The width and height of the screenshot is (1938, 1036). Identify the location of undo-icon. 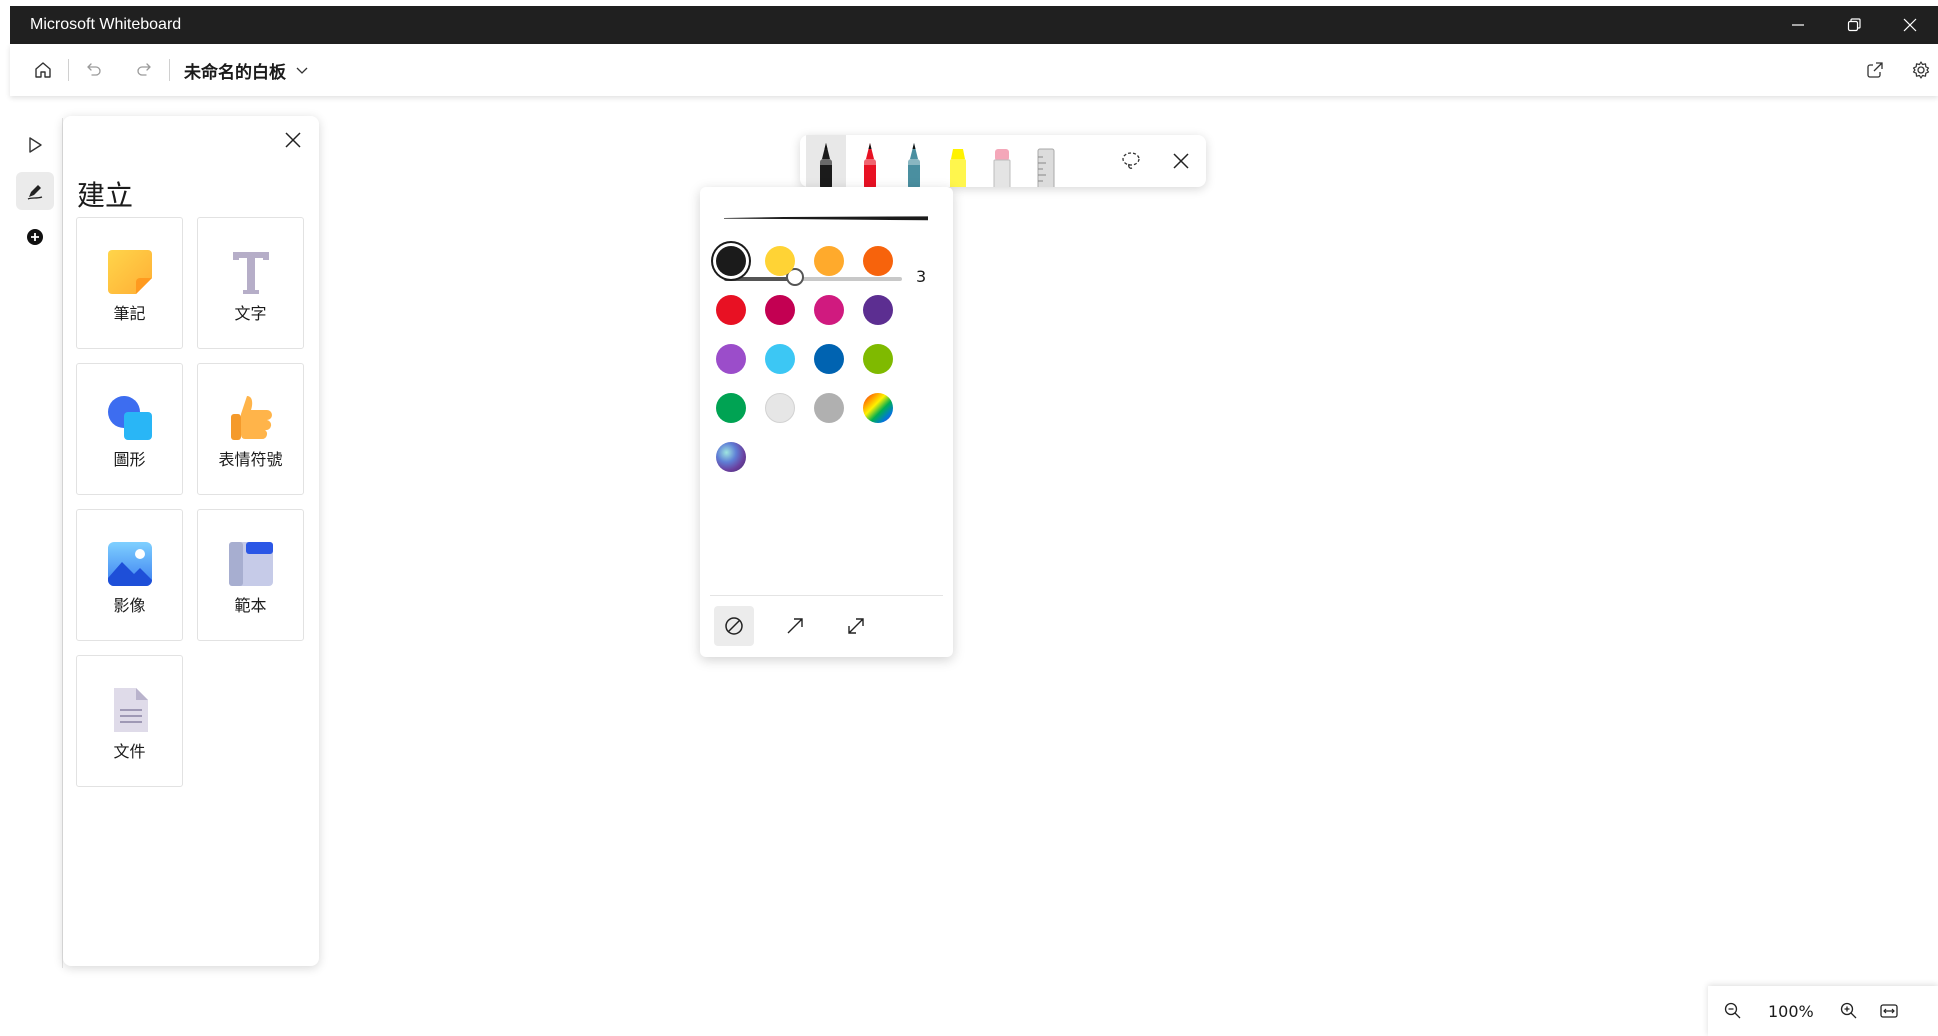
(94, 69).